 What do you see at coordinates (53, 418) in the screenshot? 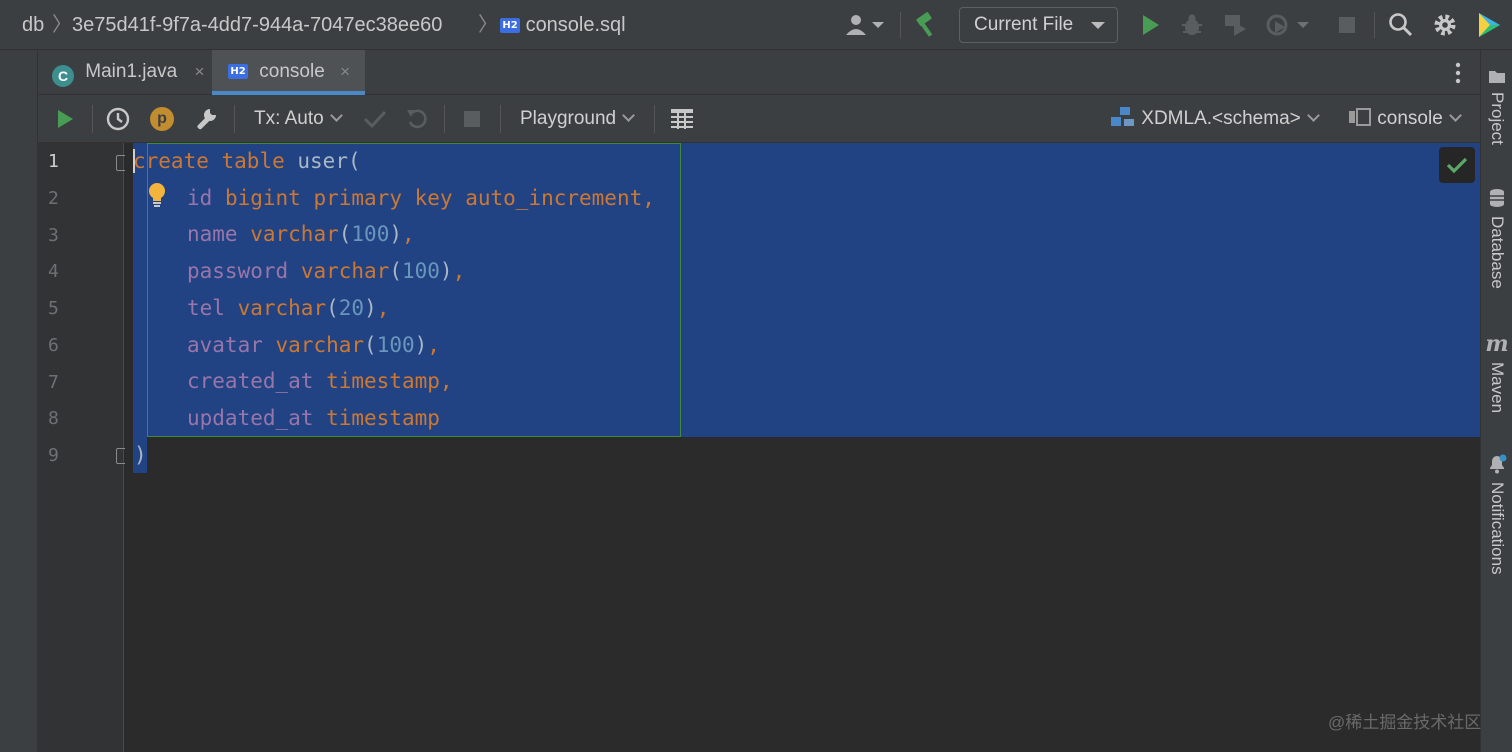
I see `line-number: 8` at bounding box center [53, 418].